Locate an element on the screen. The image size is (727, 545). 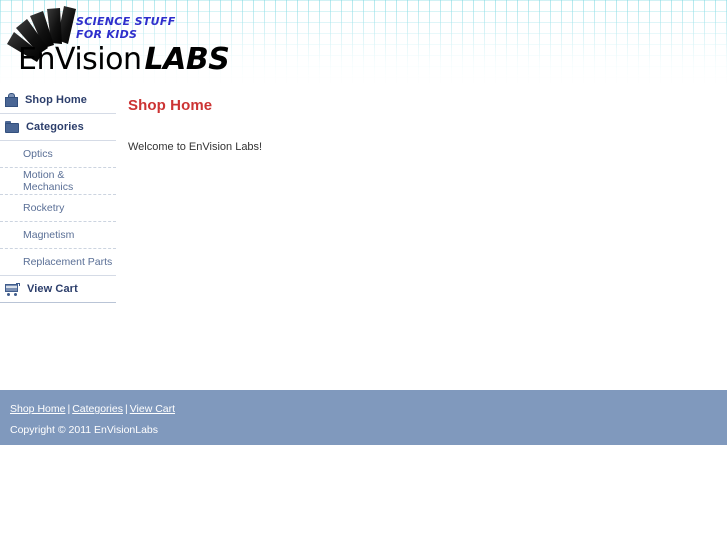
main-content: Shop Home Welcome to EnVision Labs! is located at coordinates (423, 120).